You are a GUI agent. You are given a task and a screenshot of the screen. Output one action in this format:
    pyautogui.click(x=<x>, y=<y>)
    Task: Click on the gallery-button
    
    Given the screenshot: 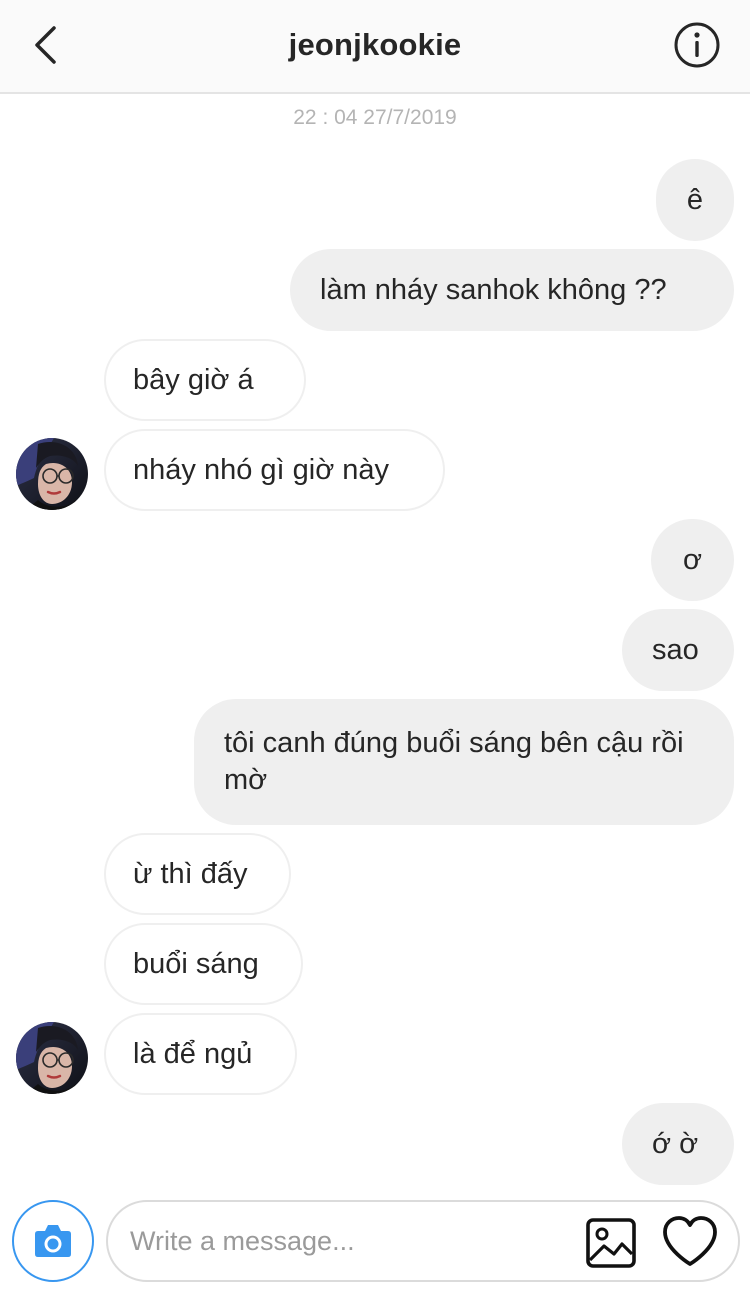 What is the action you would take?
    pyautogui.click(x=611, y=1243)
    